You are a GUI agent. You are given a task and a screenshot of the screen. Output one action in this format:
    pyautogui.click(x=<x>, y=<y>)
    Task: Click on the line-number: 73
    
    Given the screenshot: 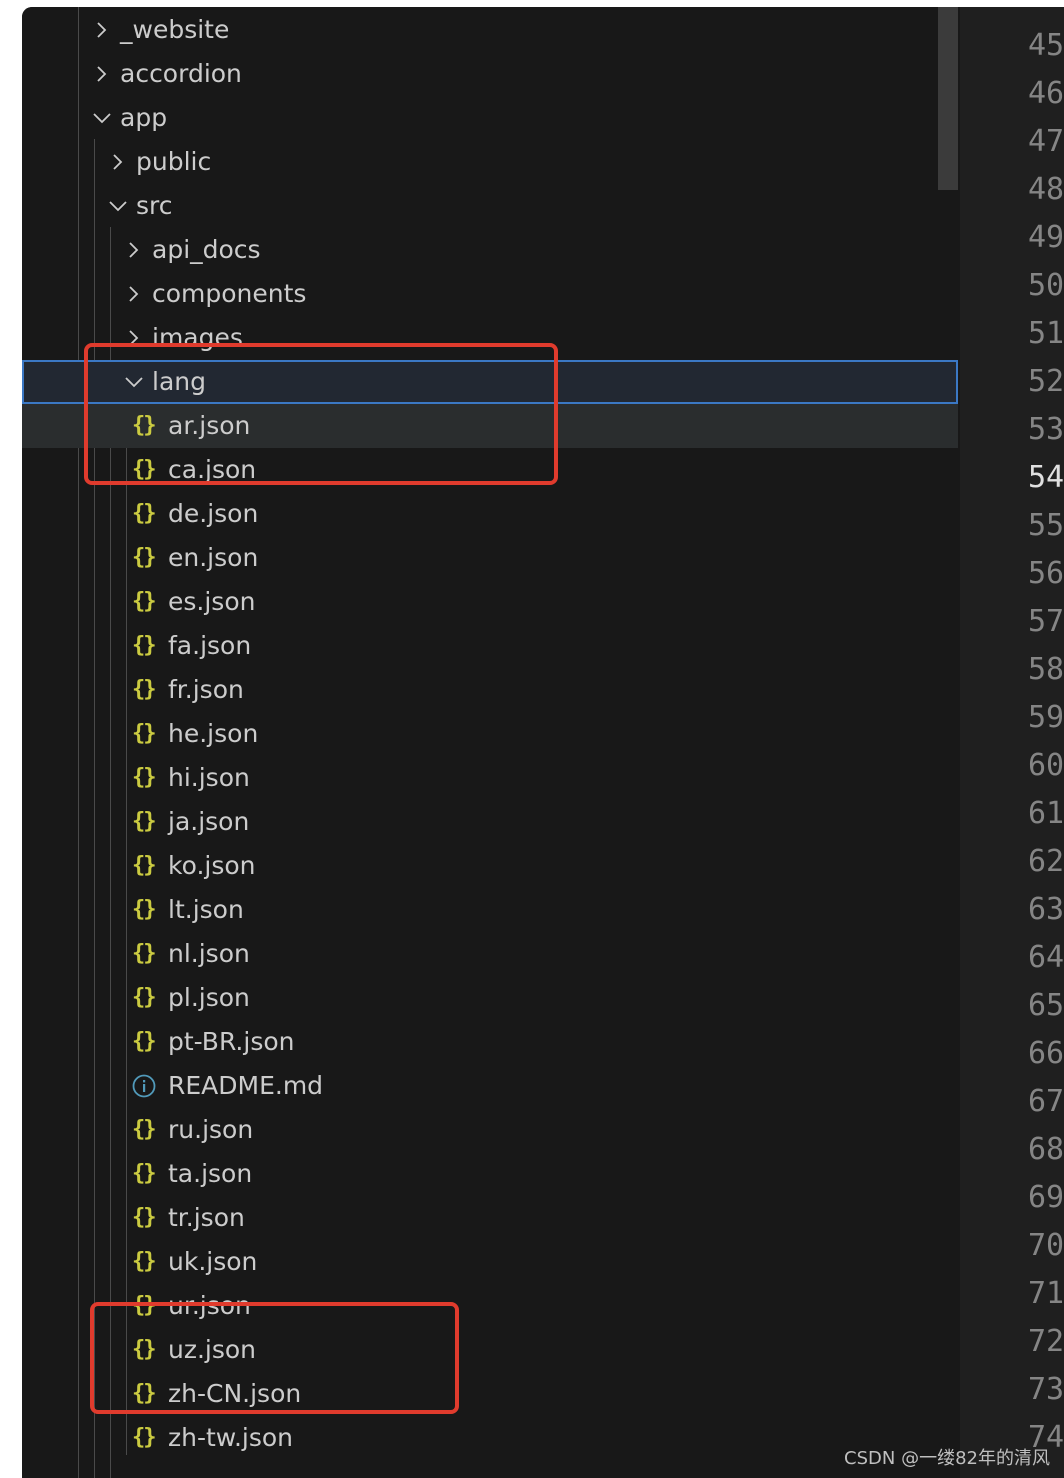 What is the action you would take?
    pyautogui.click(x=1046, y=1389)
    